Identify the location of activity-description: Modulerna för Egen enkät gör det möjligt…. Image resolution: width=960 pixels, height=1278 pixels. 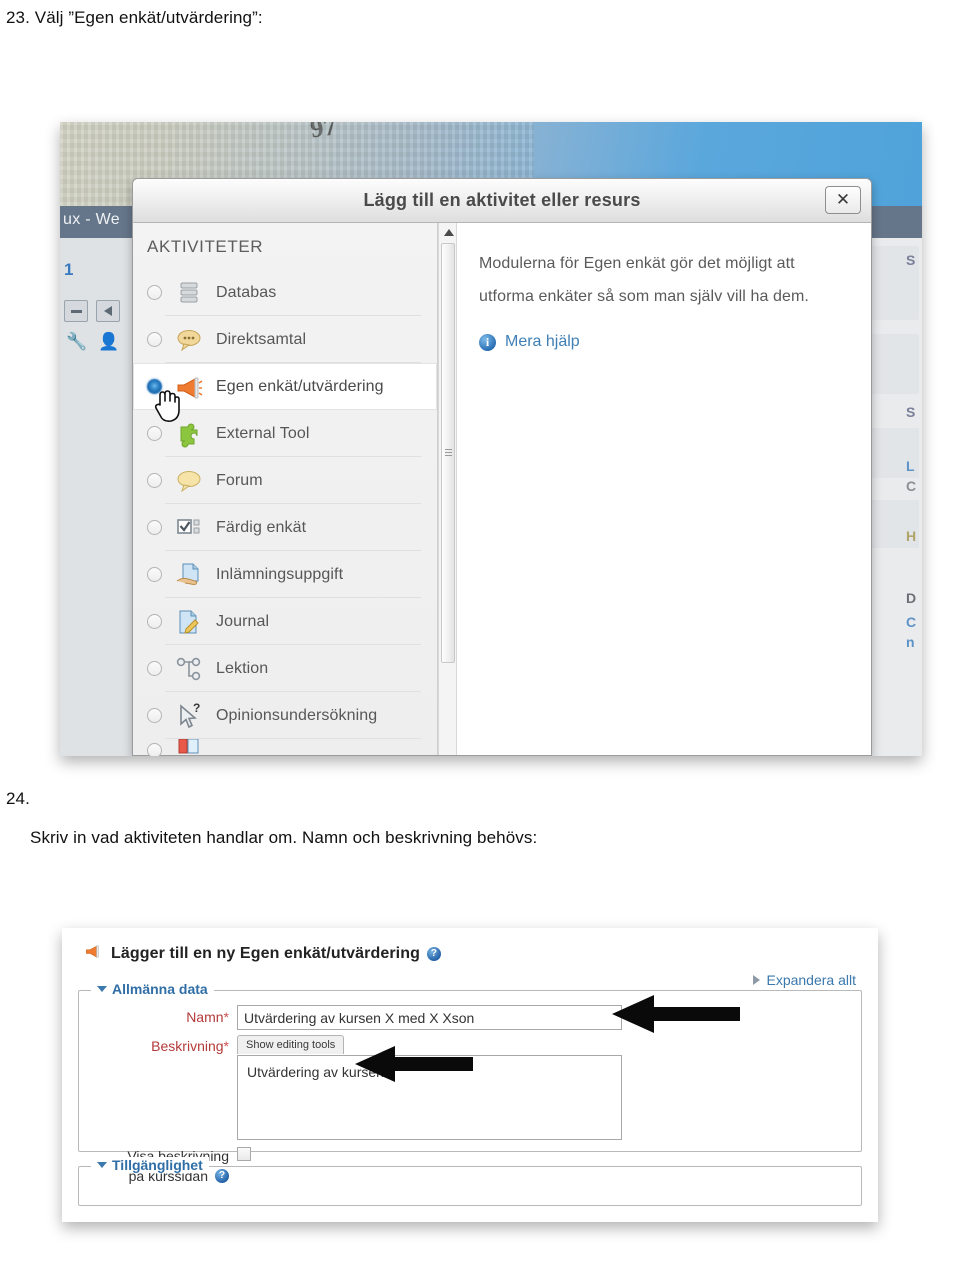
(644, 280).